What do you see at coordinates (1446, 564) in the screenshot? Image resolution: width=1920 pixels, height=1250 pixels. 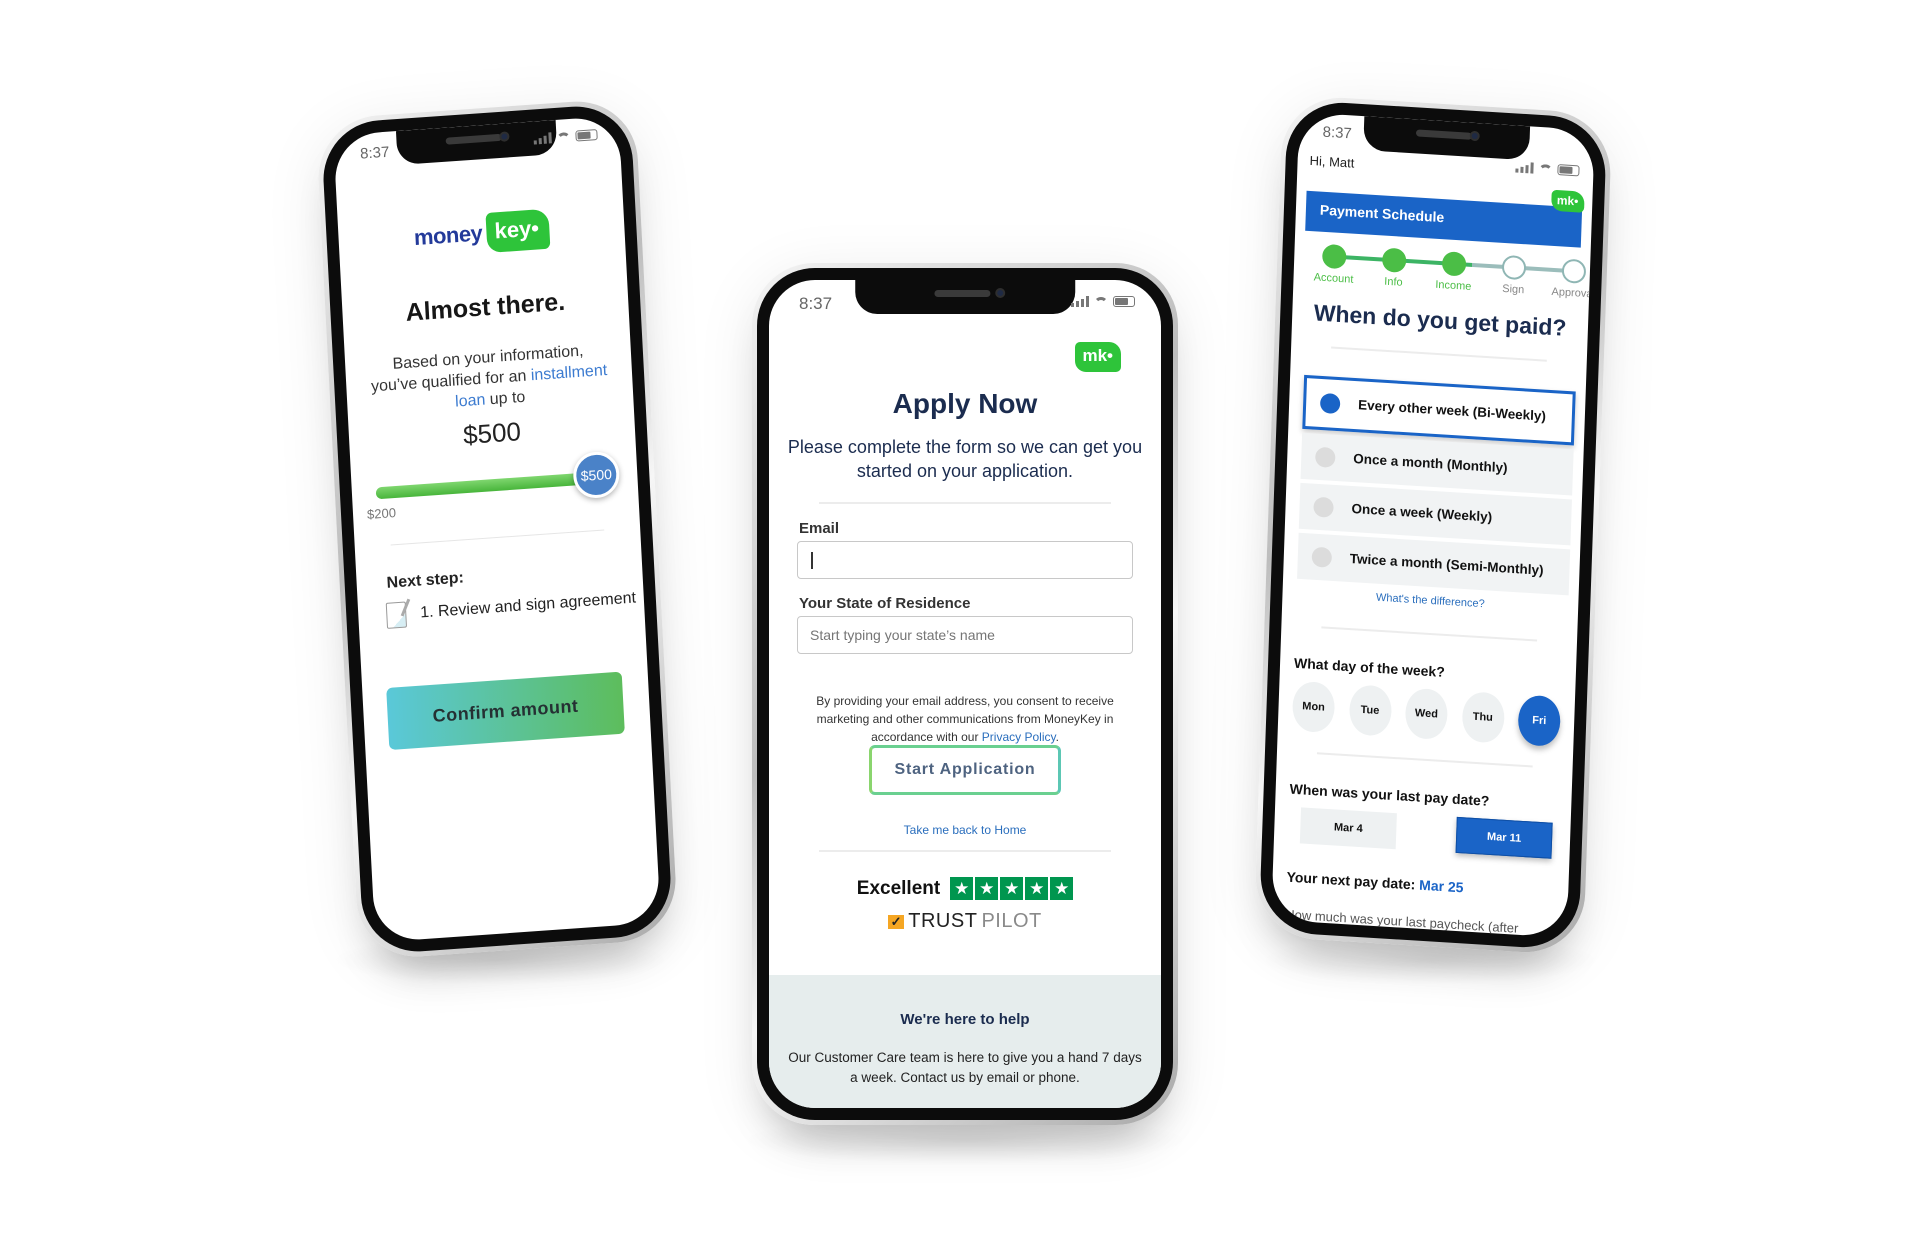 I see `frequency-option-label: Twice a month (Semi-Monthly)` at bounding box center [1446, 564].